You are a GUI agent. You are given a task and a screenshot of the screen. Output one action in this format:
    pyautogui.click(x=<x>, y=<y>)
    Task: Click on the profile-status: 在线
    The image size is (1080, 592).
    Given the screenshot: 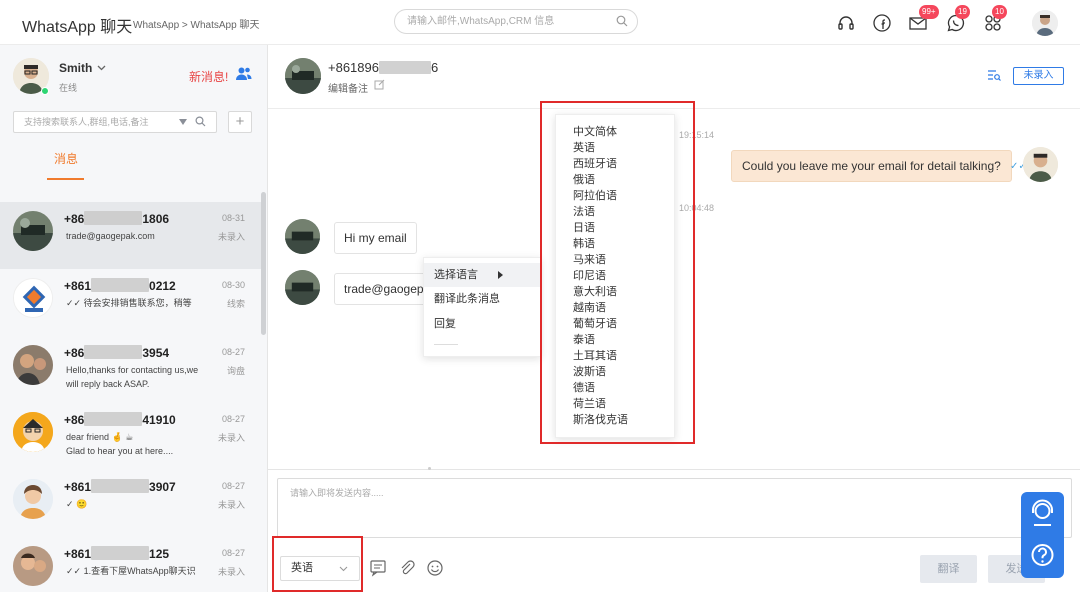 What is the action you would take?
    pyautogui.click(x=68, y=88)
    